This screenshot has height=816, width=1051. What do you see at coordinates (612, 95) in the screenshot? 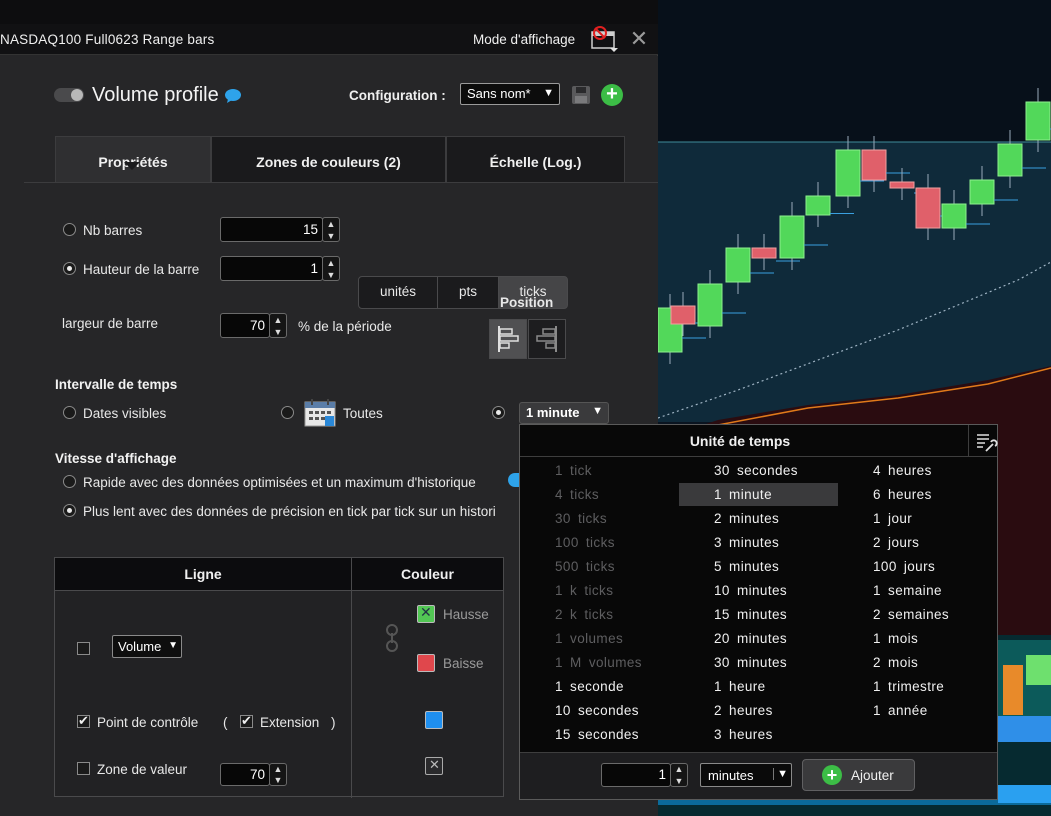
I see `add-configuration-button: +` at bounding box center [612, 95].